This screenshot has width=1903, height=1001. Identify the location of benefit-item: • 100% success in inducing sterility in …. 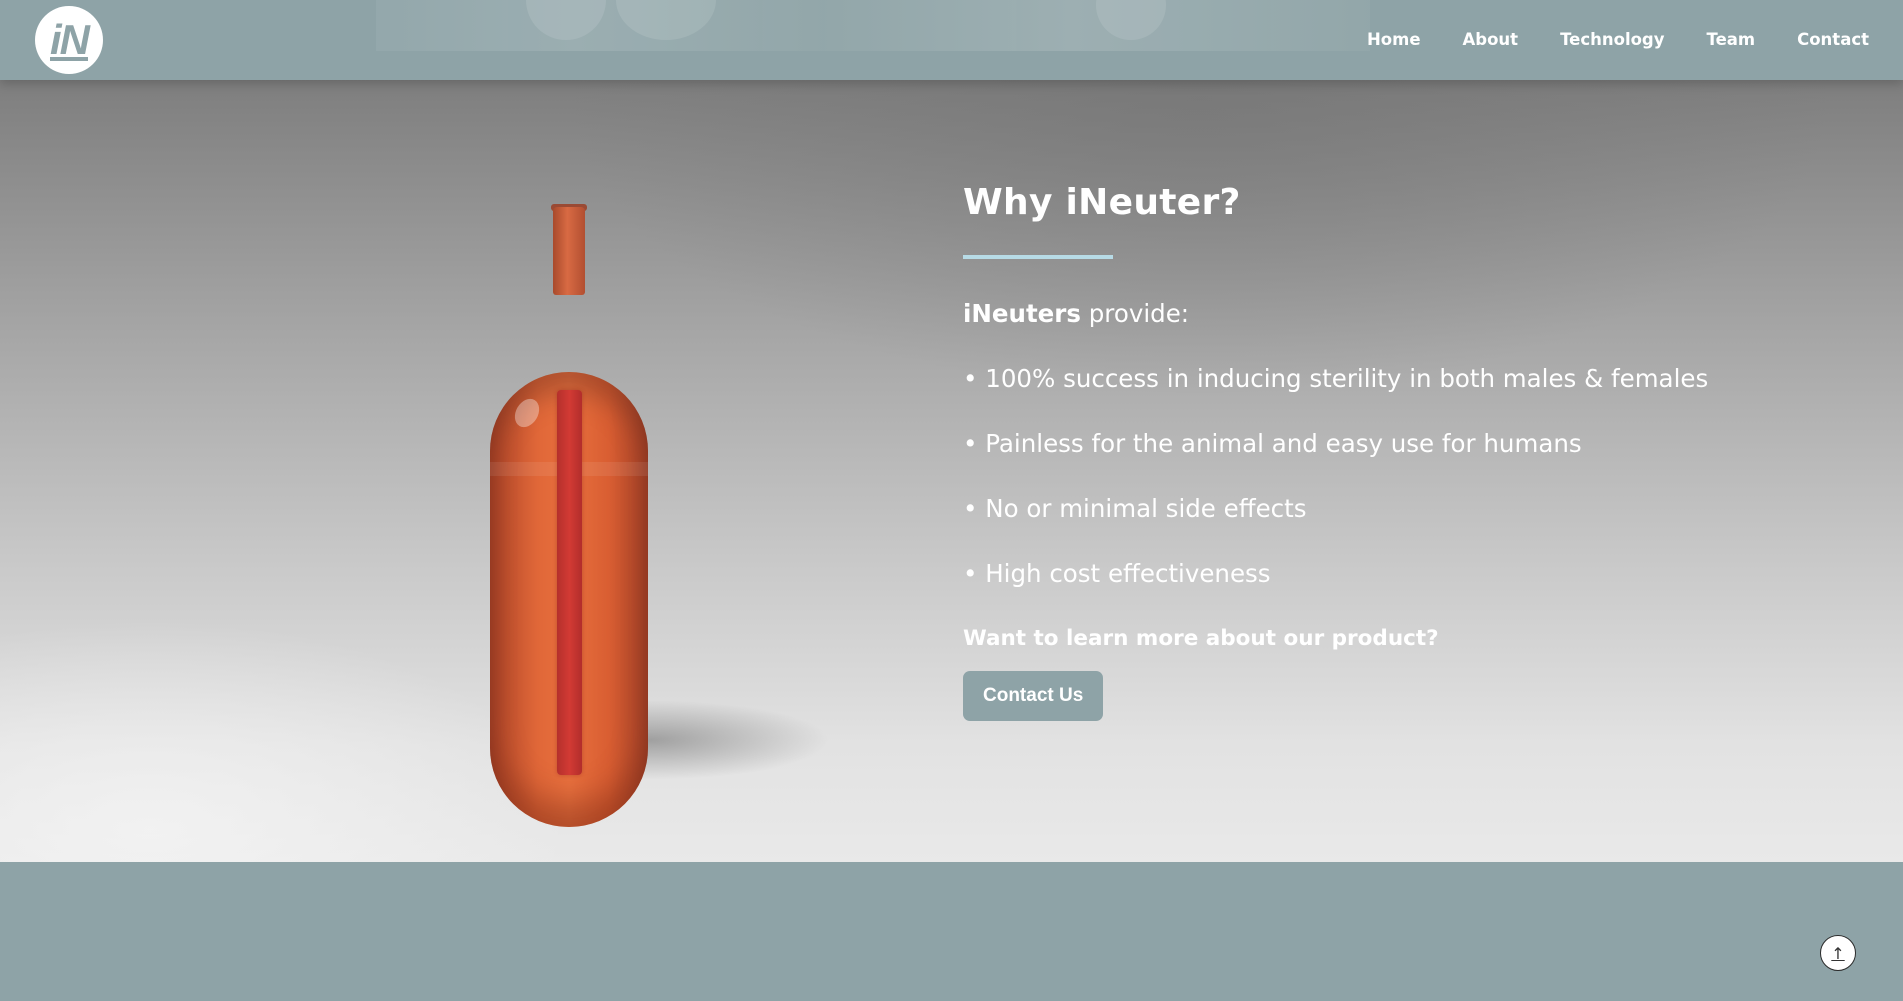
(1336, 378).